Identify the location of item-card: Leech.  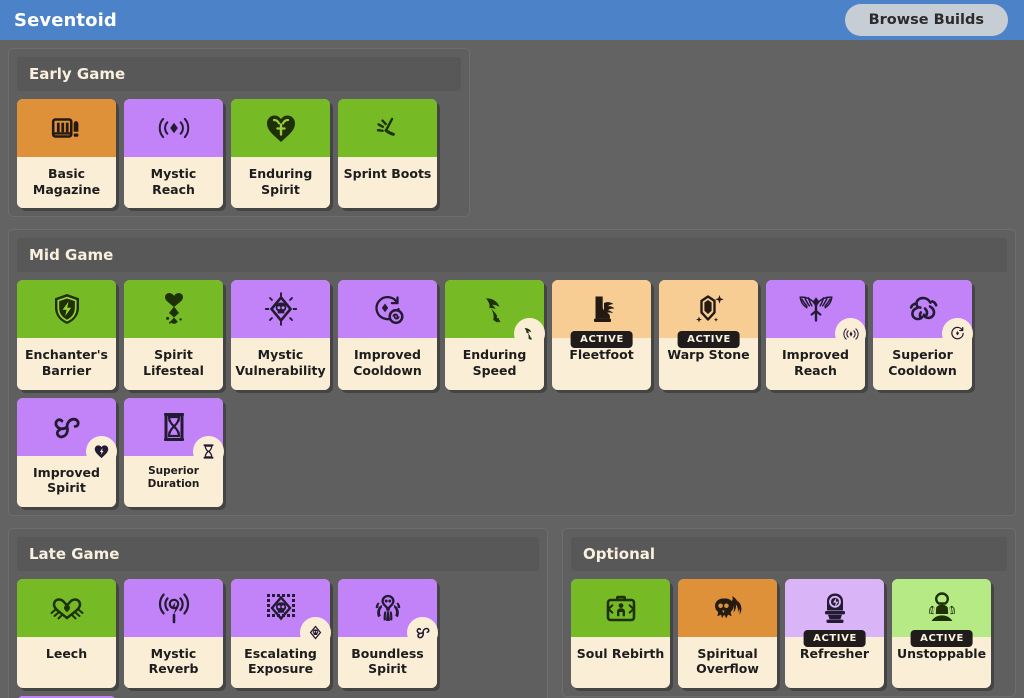
(66, 633).